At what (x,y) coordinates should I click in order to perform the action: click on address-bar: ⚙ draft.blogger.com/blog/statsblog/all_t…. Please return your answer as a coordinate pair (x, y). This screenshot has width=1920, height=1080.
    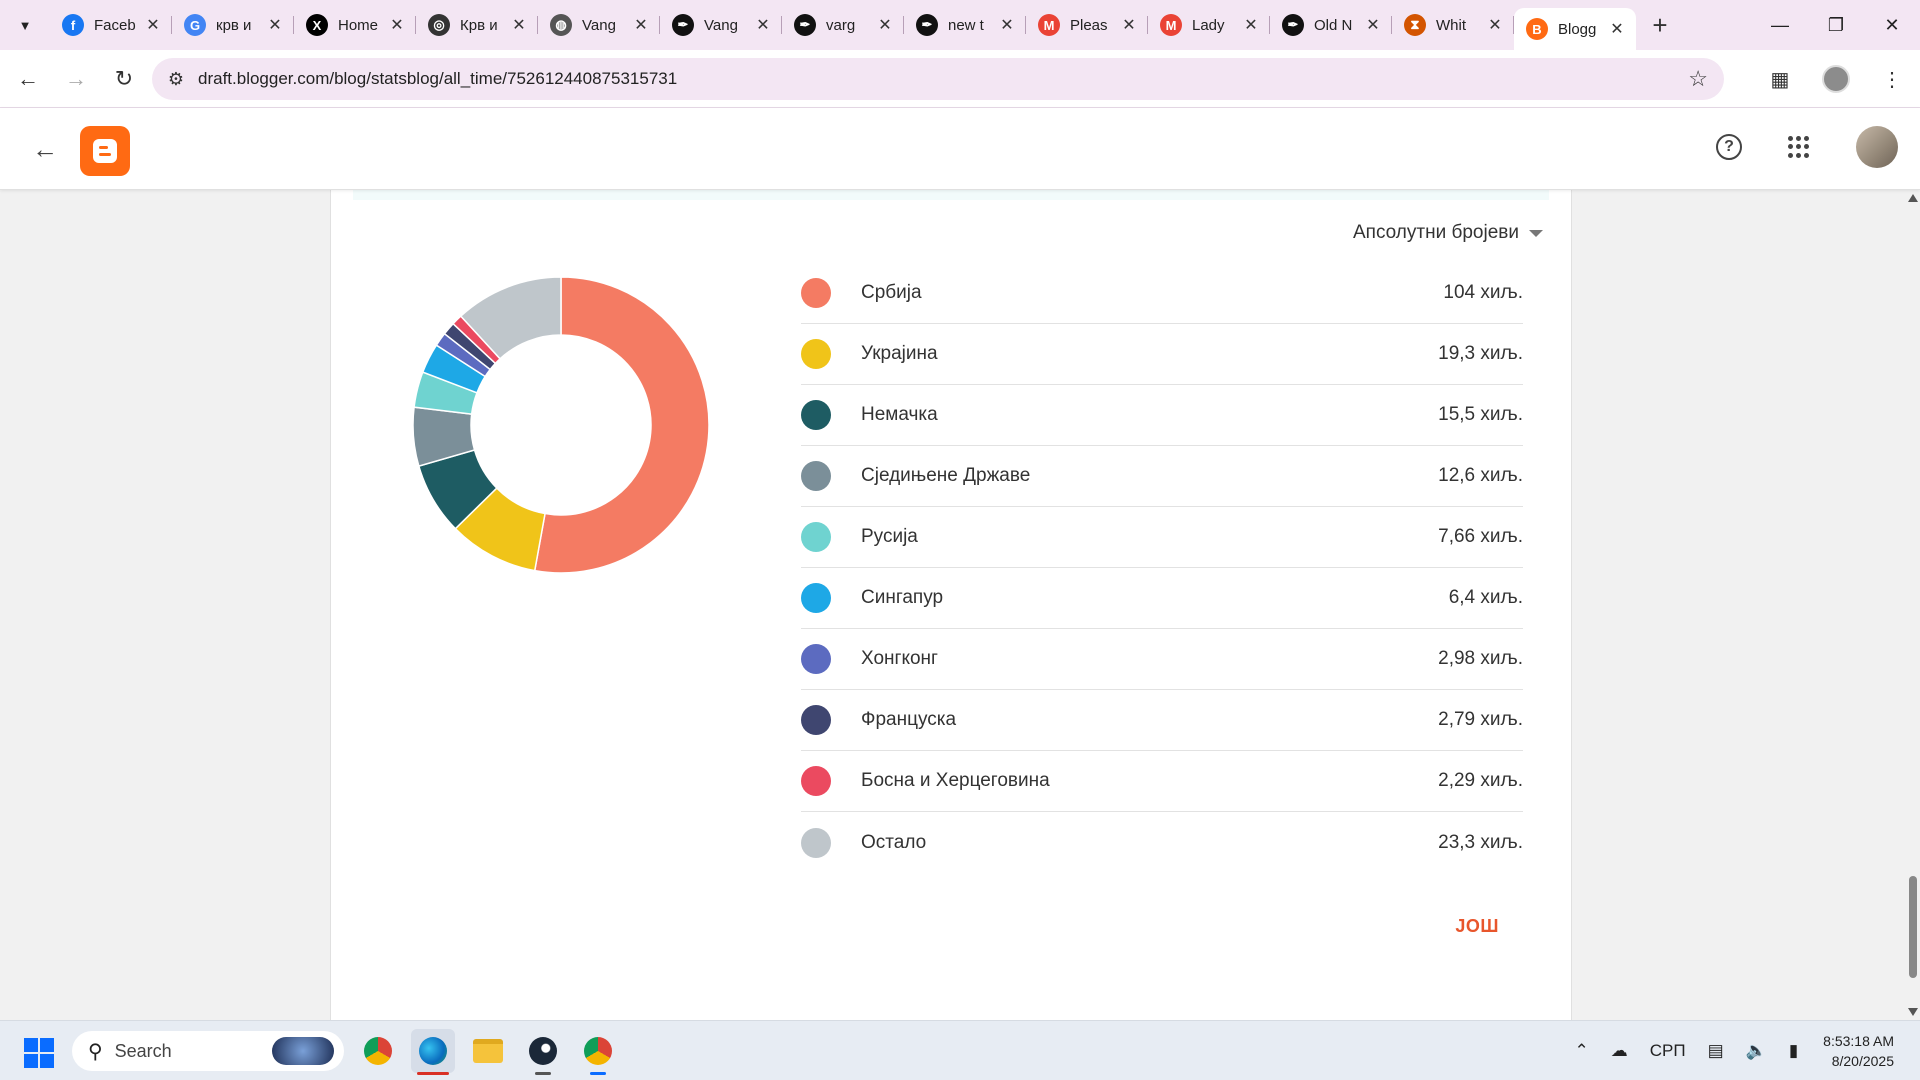
    Looking at the image, I should click on (938, 79).